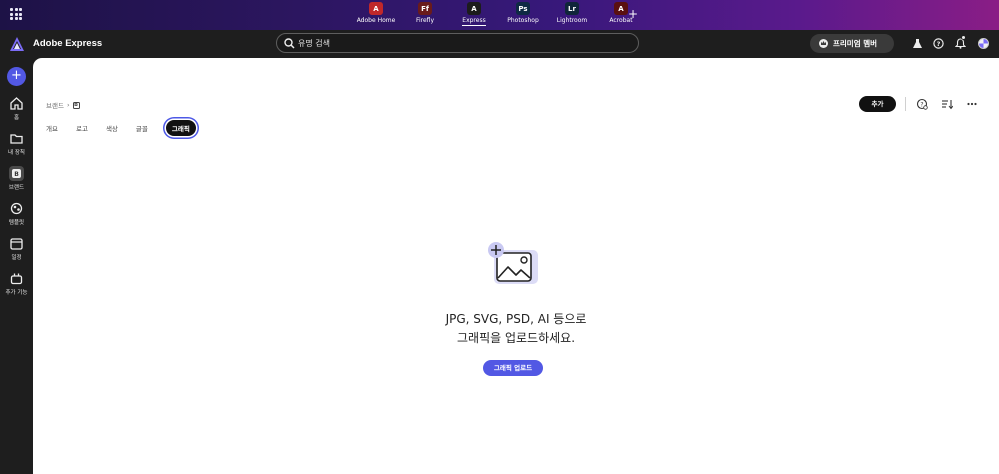 The image size is (999, 474). I want to click on empty-state-line2: 그래픽을 업로드하세요., so click(516, 338).